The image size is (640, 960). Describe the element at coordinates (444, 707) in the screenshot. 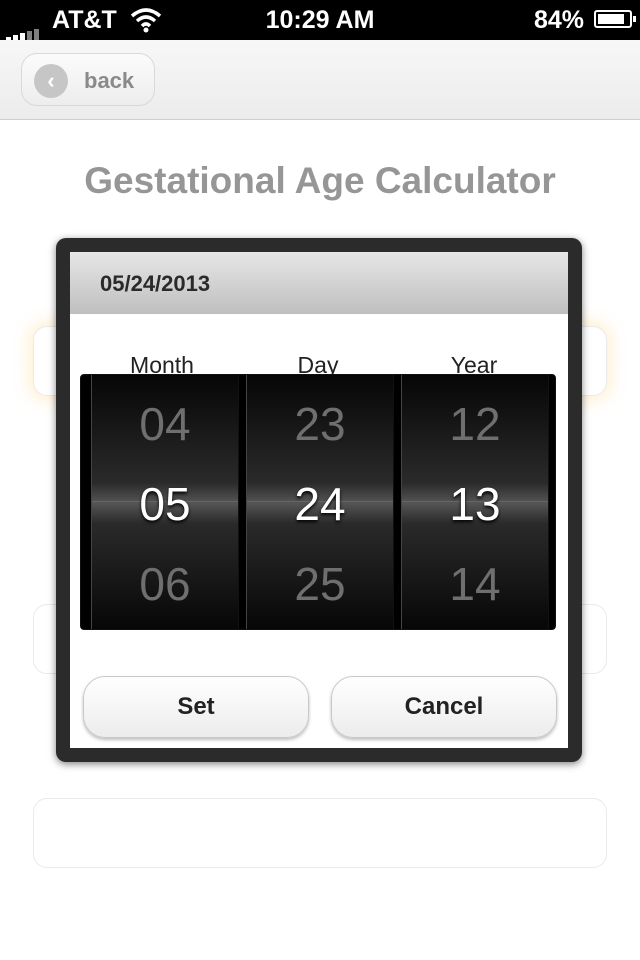

I see `cancel-button: Cancel` at that location.